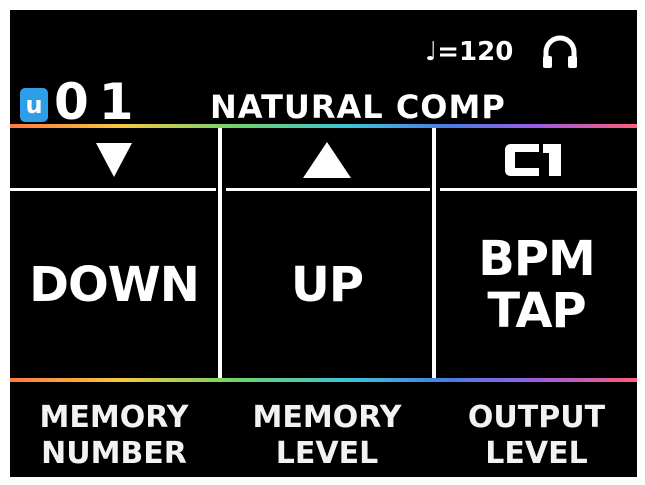  Describe the element at coordinates (469, 52) in the screenshot. I see `tempo-readout: ♩=120` at that location.